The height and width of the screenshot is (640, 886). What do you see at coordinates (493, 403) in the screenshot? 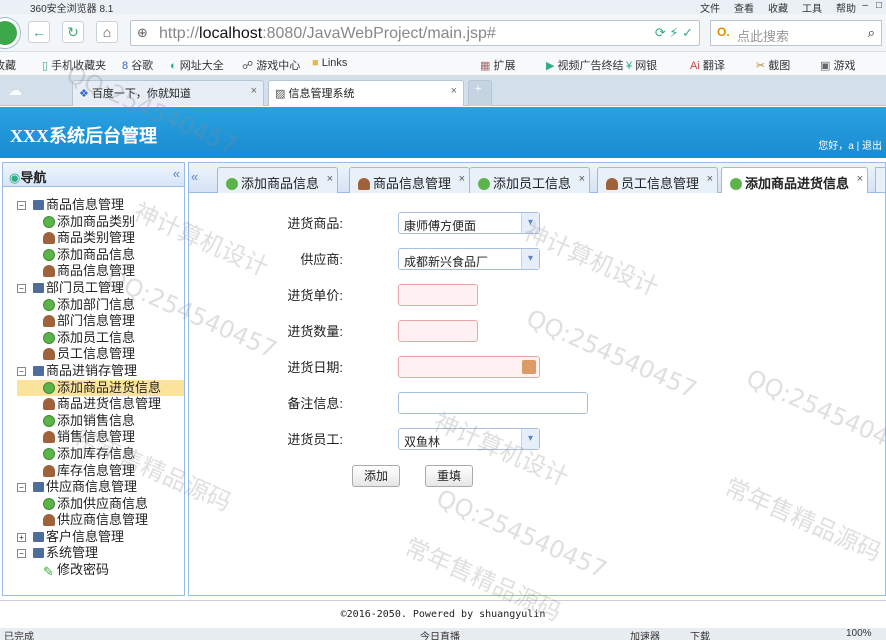
I see `memo-input` at bounding box center [493, 403].